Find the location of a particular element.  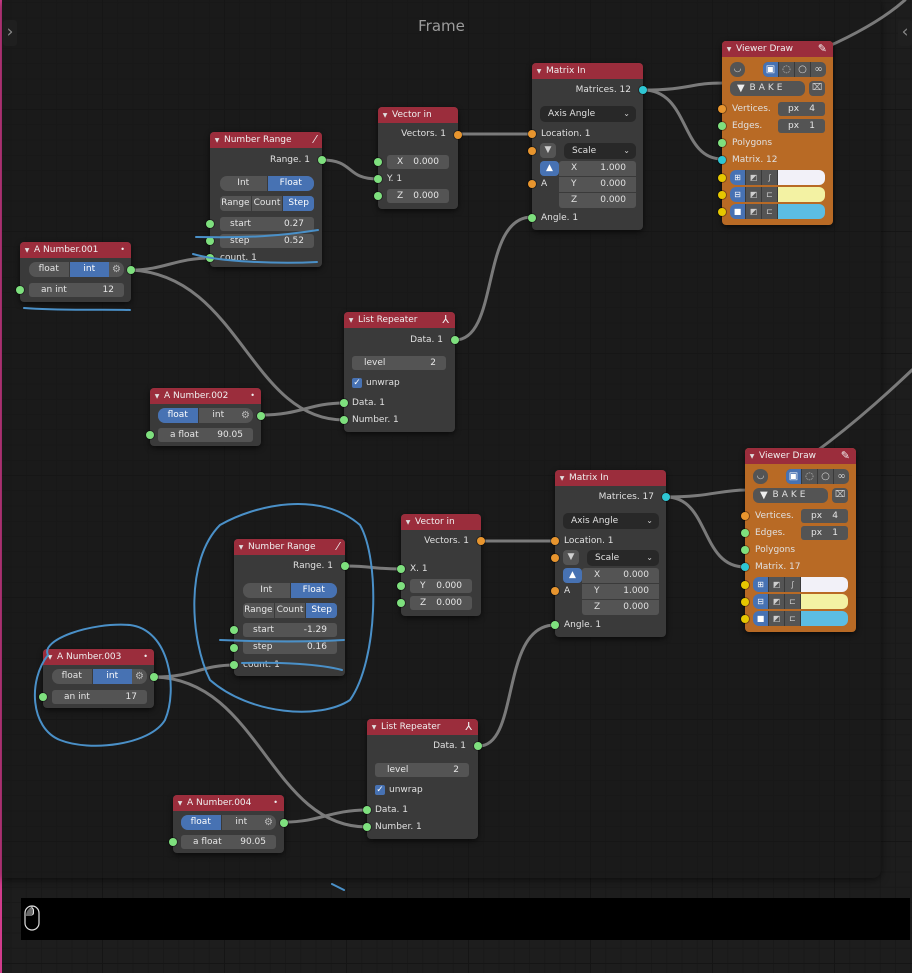

axis-vector: X 1.000 Y 0.000 Z 0.000 is located at coordinates (597, 184).